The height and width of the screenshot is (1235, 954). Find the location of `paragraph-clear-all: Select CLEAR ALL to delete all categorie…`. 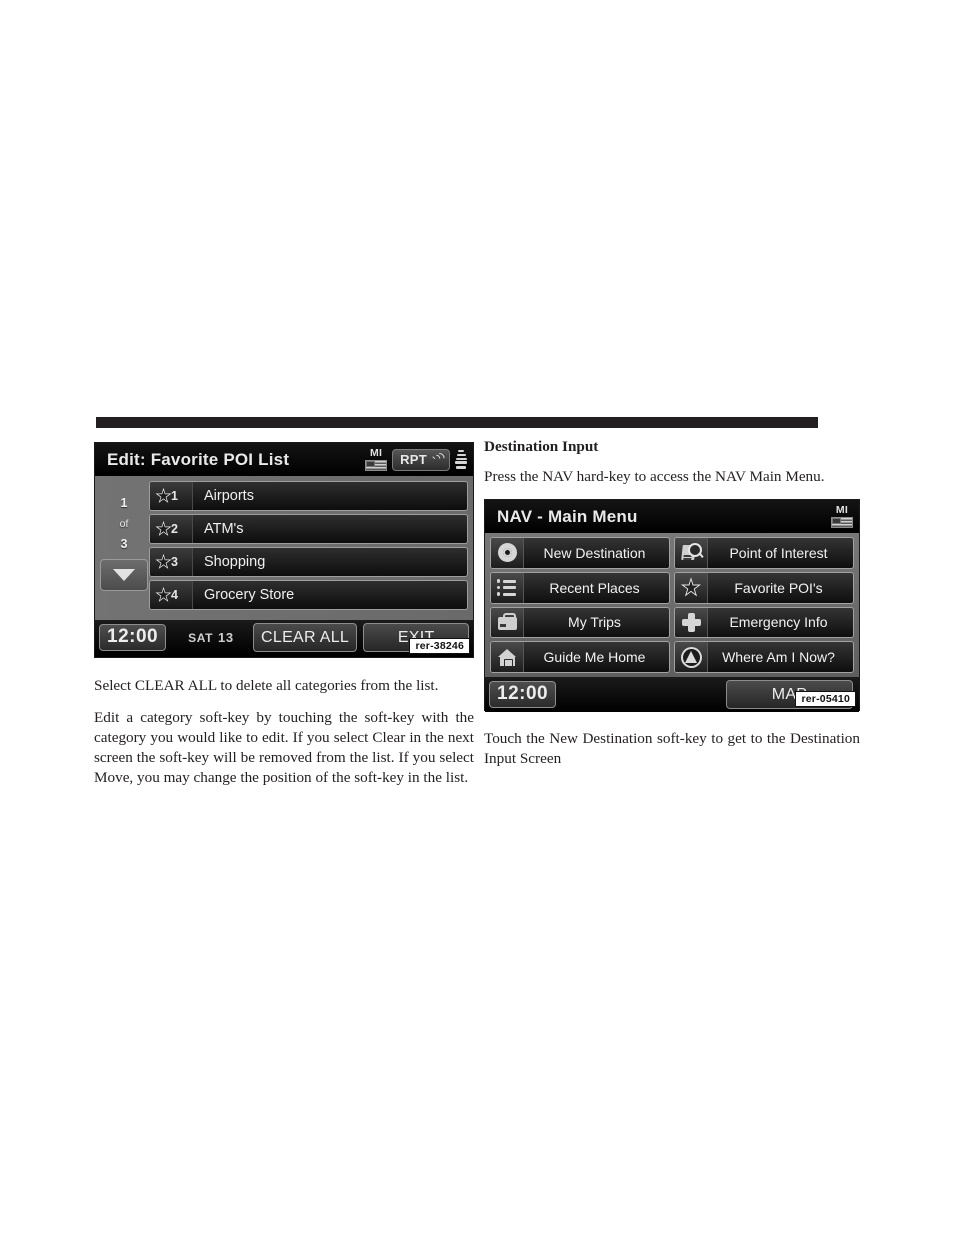

paragraph-clear-all: Select CLEAR ALL to delete all categorie… is located at coordinates (266, 685).